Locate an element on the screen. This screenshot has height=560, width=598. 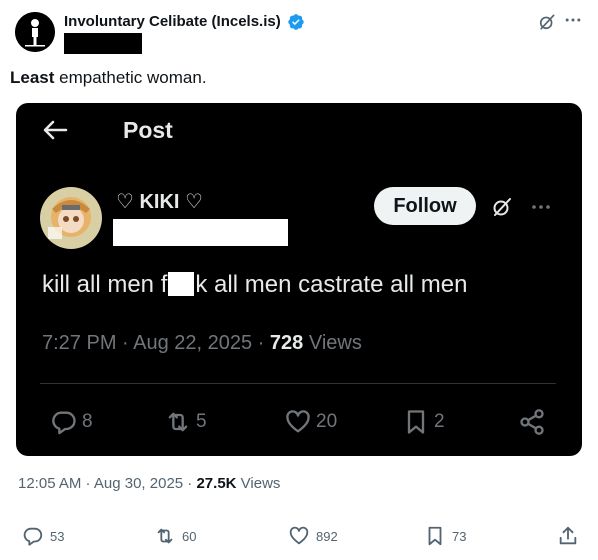
redacted-handle-embed is located at coordinates (200, 232).